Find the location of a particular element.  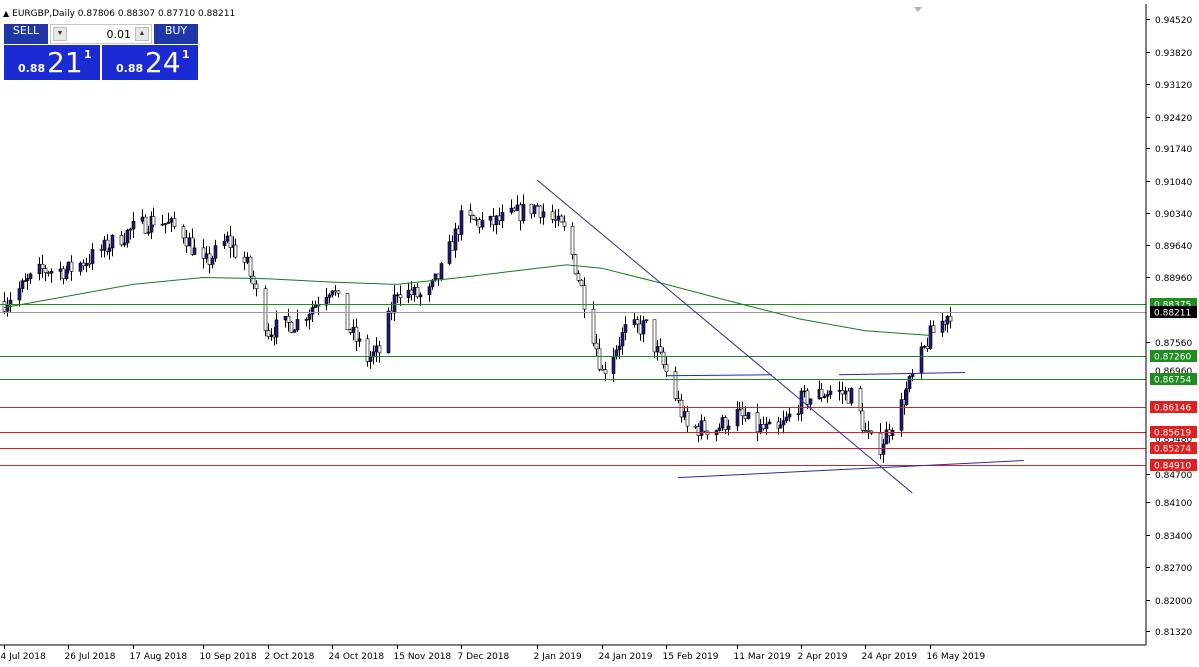

lot-size-stepper: ▼ ▲ is located at coordinates (101, 34).